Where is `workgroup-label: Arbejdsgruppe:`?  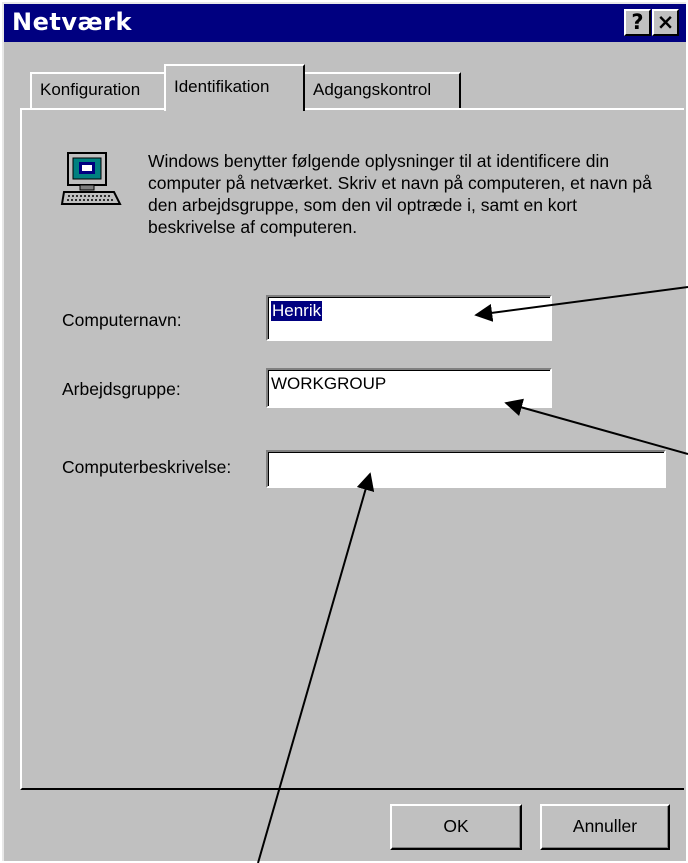 workgroup-label: Arbejdsgruppe: is located at coordinates (121, 389).